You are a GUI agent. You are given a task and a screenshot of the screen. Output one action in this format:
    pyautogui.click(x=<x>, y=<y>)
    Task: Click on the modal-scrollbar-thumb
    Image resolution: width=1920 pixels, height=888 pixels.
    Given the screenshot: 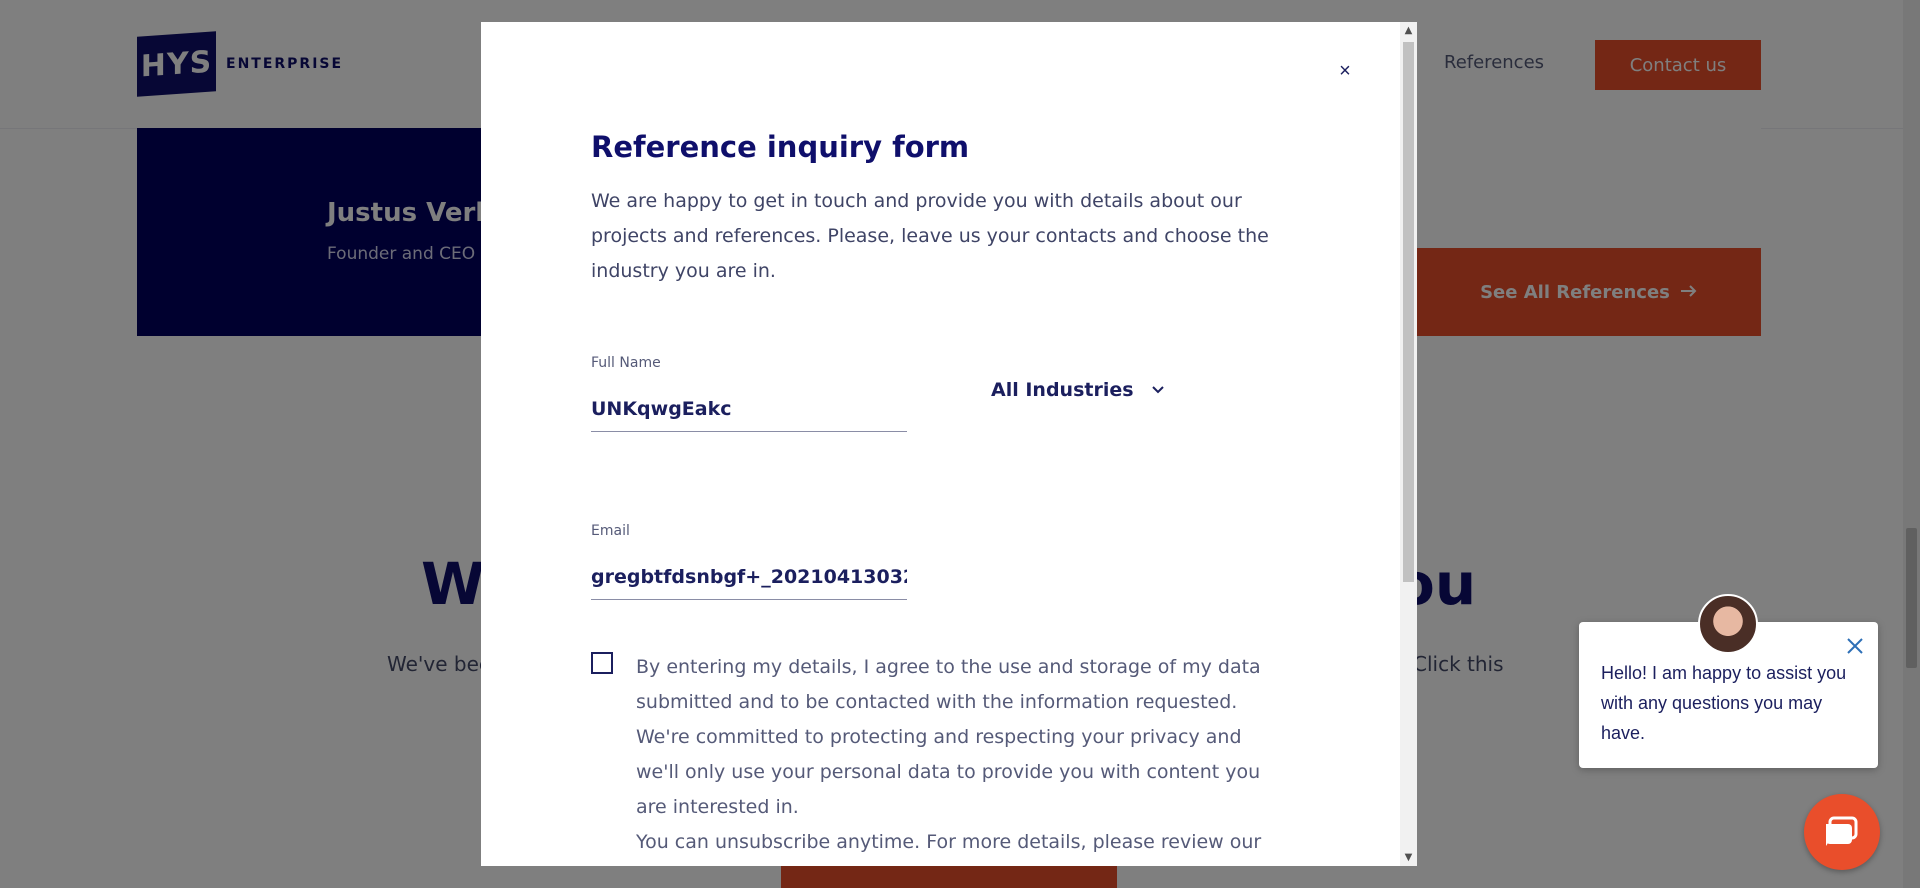 What is the action you would take?
    pyautogui.click(x=1408, y=312)
    